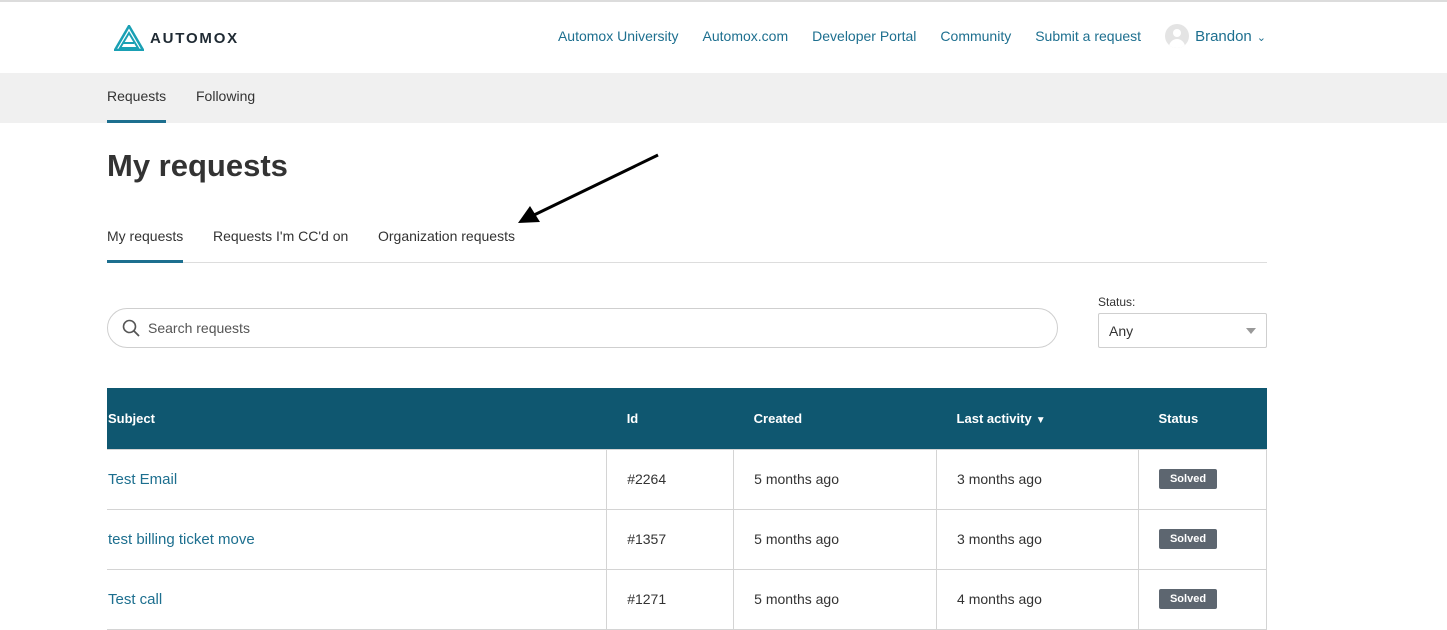  What do you see at coordinates (446, 245) in the screenshot?
I see `tab-organization-requests: Organization requests` at bounding box center [446, 245].